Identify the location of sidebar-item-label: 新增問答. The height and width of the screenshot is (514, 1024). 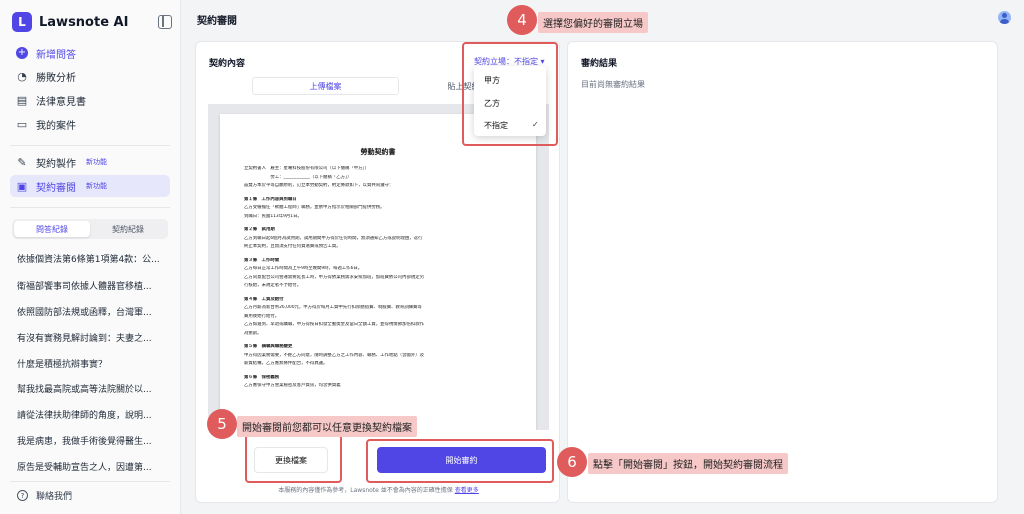
(56, 55).